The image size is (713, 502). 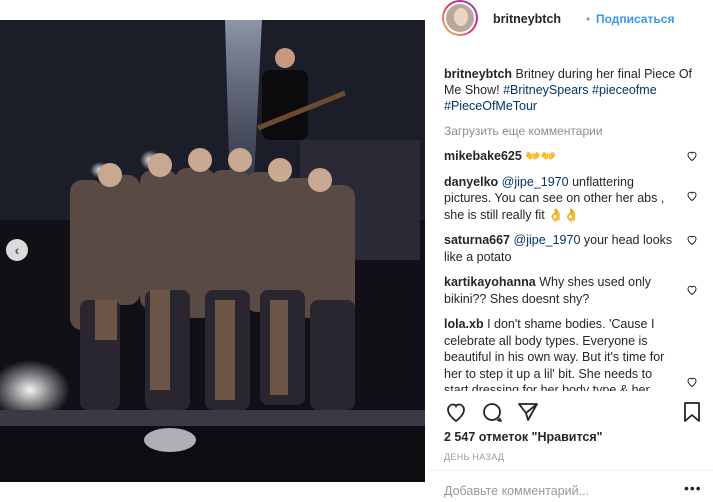 What do you see at coordinates (474, 457) in the screenshot?
I see `post-timestamp: ДЕНЬ НАЗАД` at bounding box center [474, 457].